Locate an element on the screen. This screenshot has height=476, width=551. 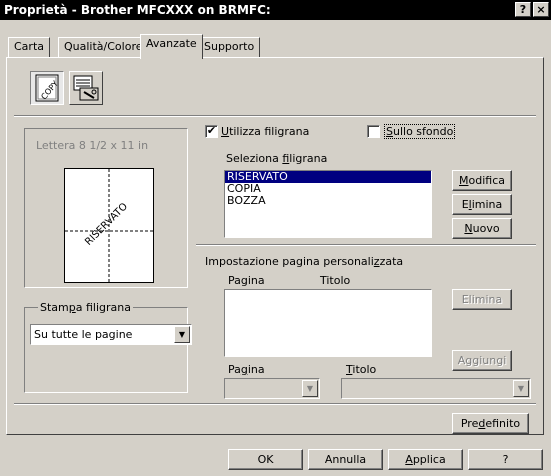
stampa-select: Su tutte le pagine ▼ is located at coordinates (111, 334).